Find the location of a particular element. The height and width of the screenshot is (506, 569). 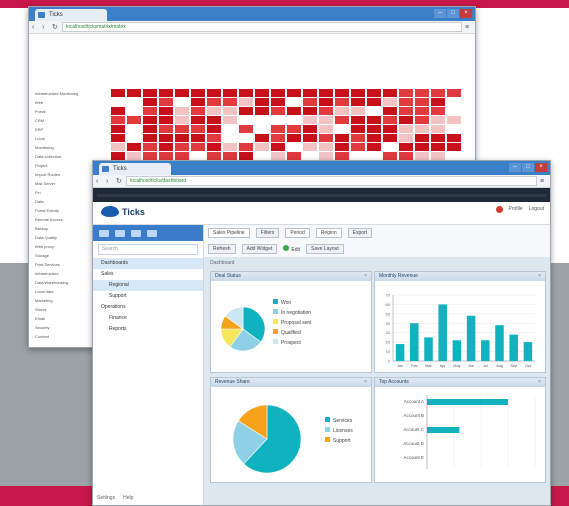

notification-icon is located at coordinates (499, 209).